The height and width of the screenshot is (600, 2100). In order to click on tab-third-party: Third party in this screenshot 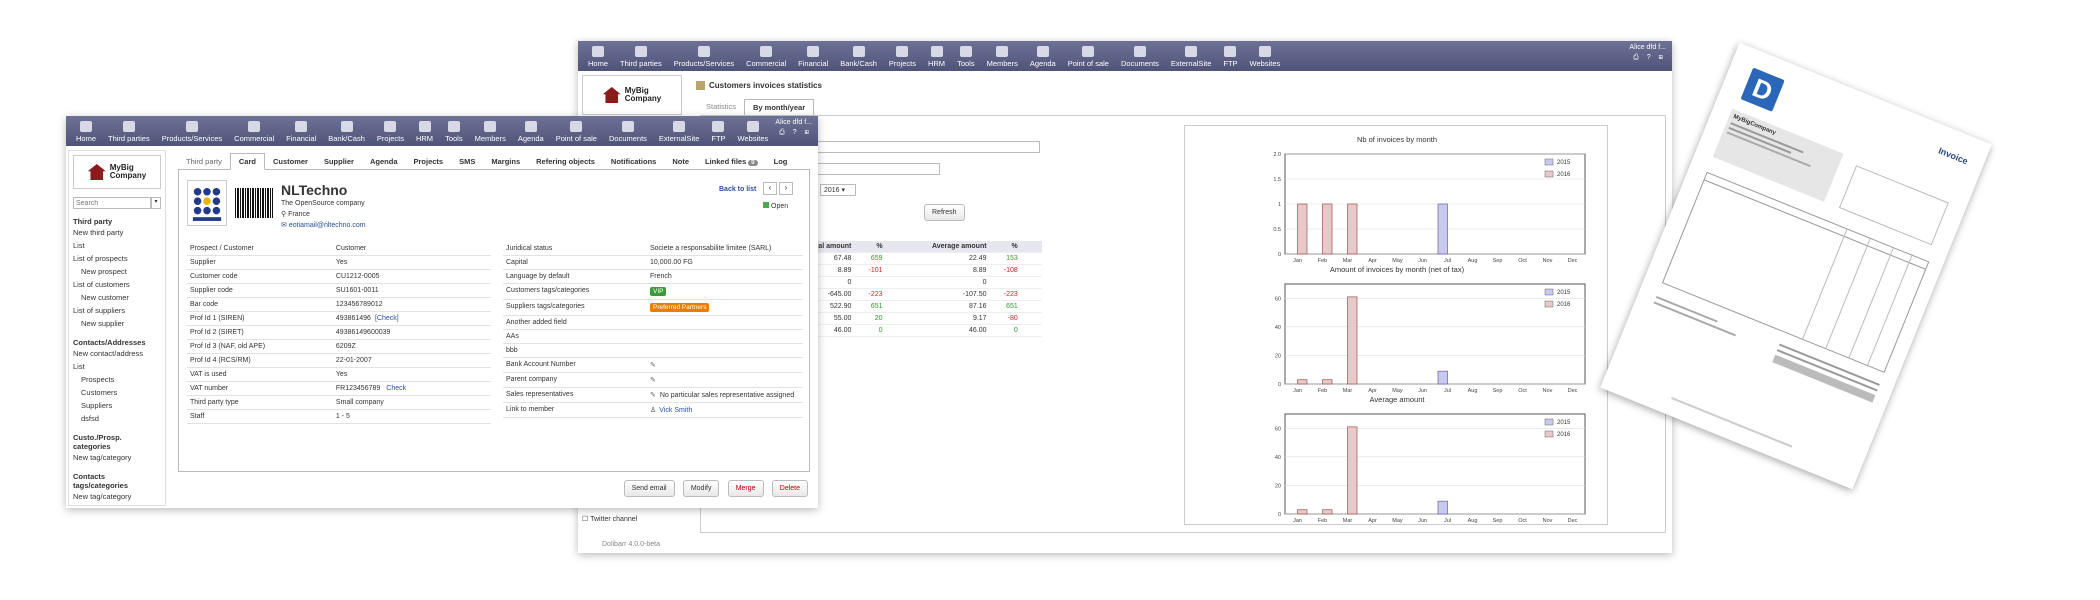, I will do `click(204, 161)`.